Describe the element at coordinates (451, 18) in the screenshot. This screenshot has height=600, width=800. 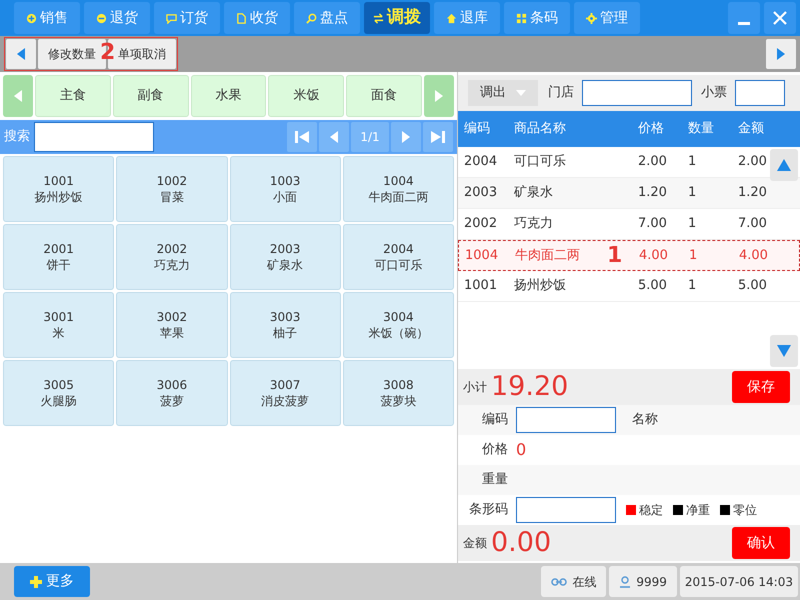
I see `house-icon` at that location.